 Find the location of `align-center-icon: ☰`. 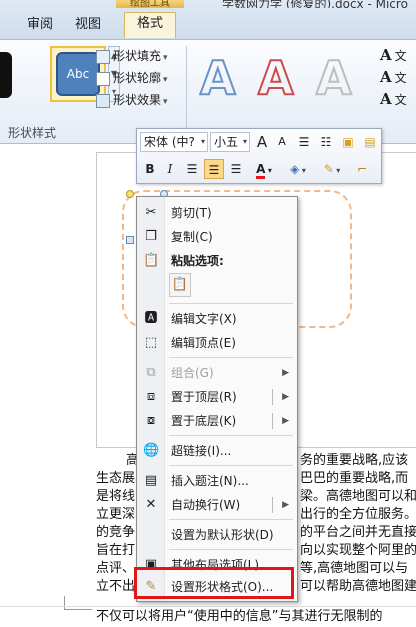

align-center-icon: ☰ is located at coordinates (214, 170).